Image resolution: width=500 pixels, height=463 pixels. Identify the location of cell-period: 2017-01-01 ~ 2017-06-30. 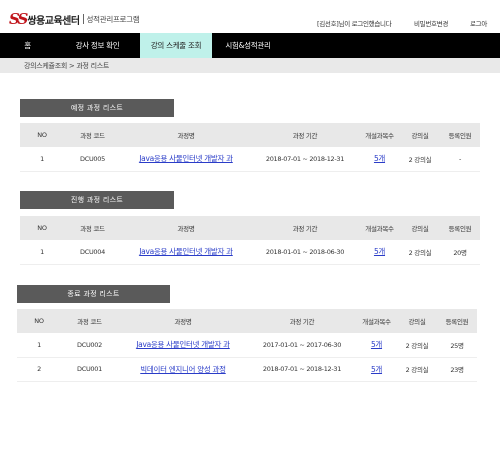
(302, 345).